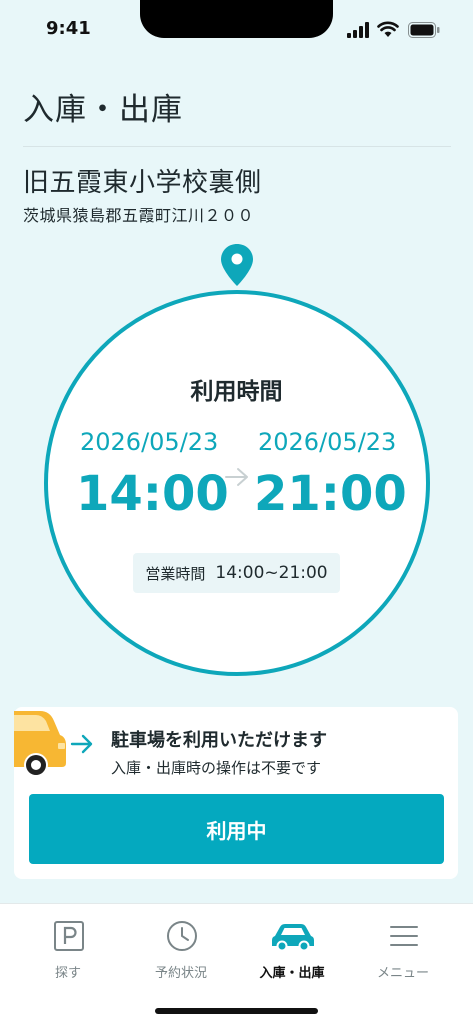 The image size is (473, 1024). What do you see at coordinates (388, 29) in the screenshot?
I see `wifi-icon` at bounding box center [388, 29].